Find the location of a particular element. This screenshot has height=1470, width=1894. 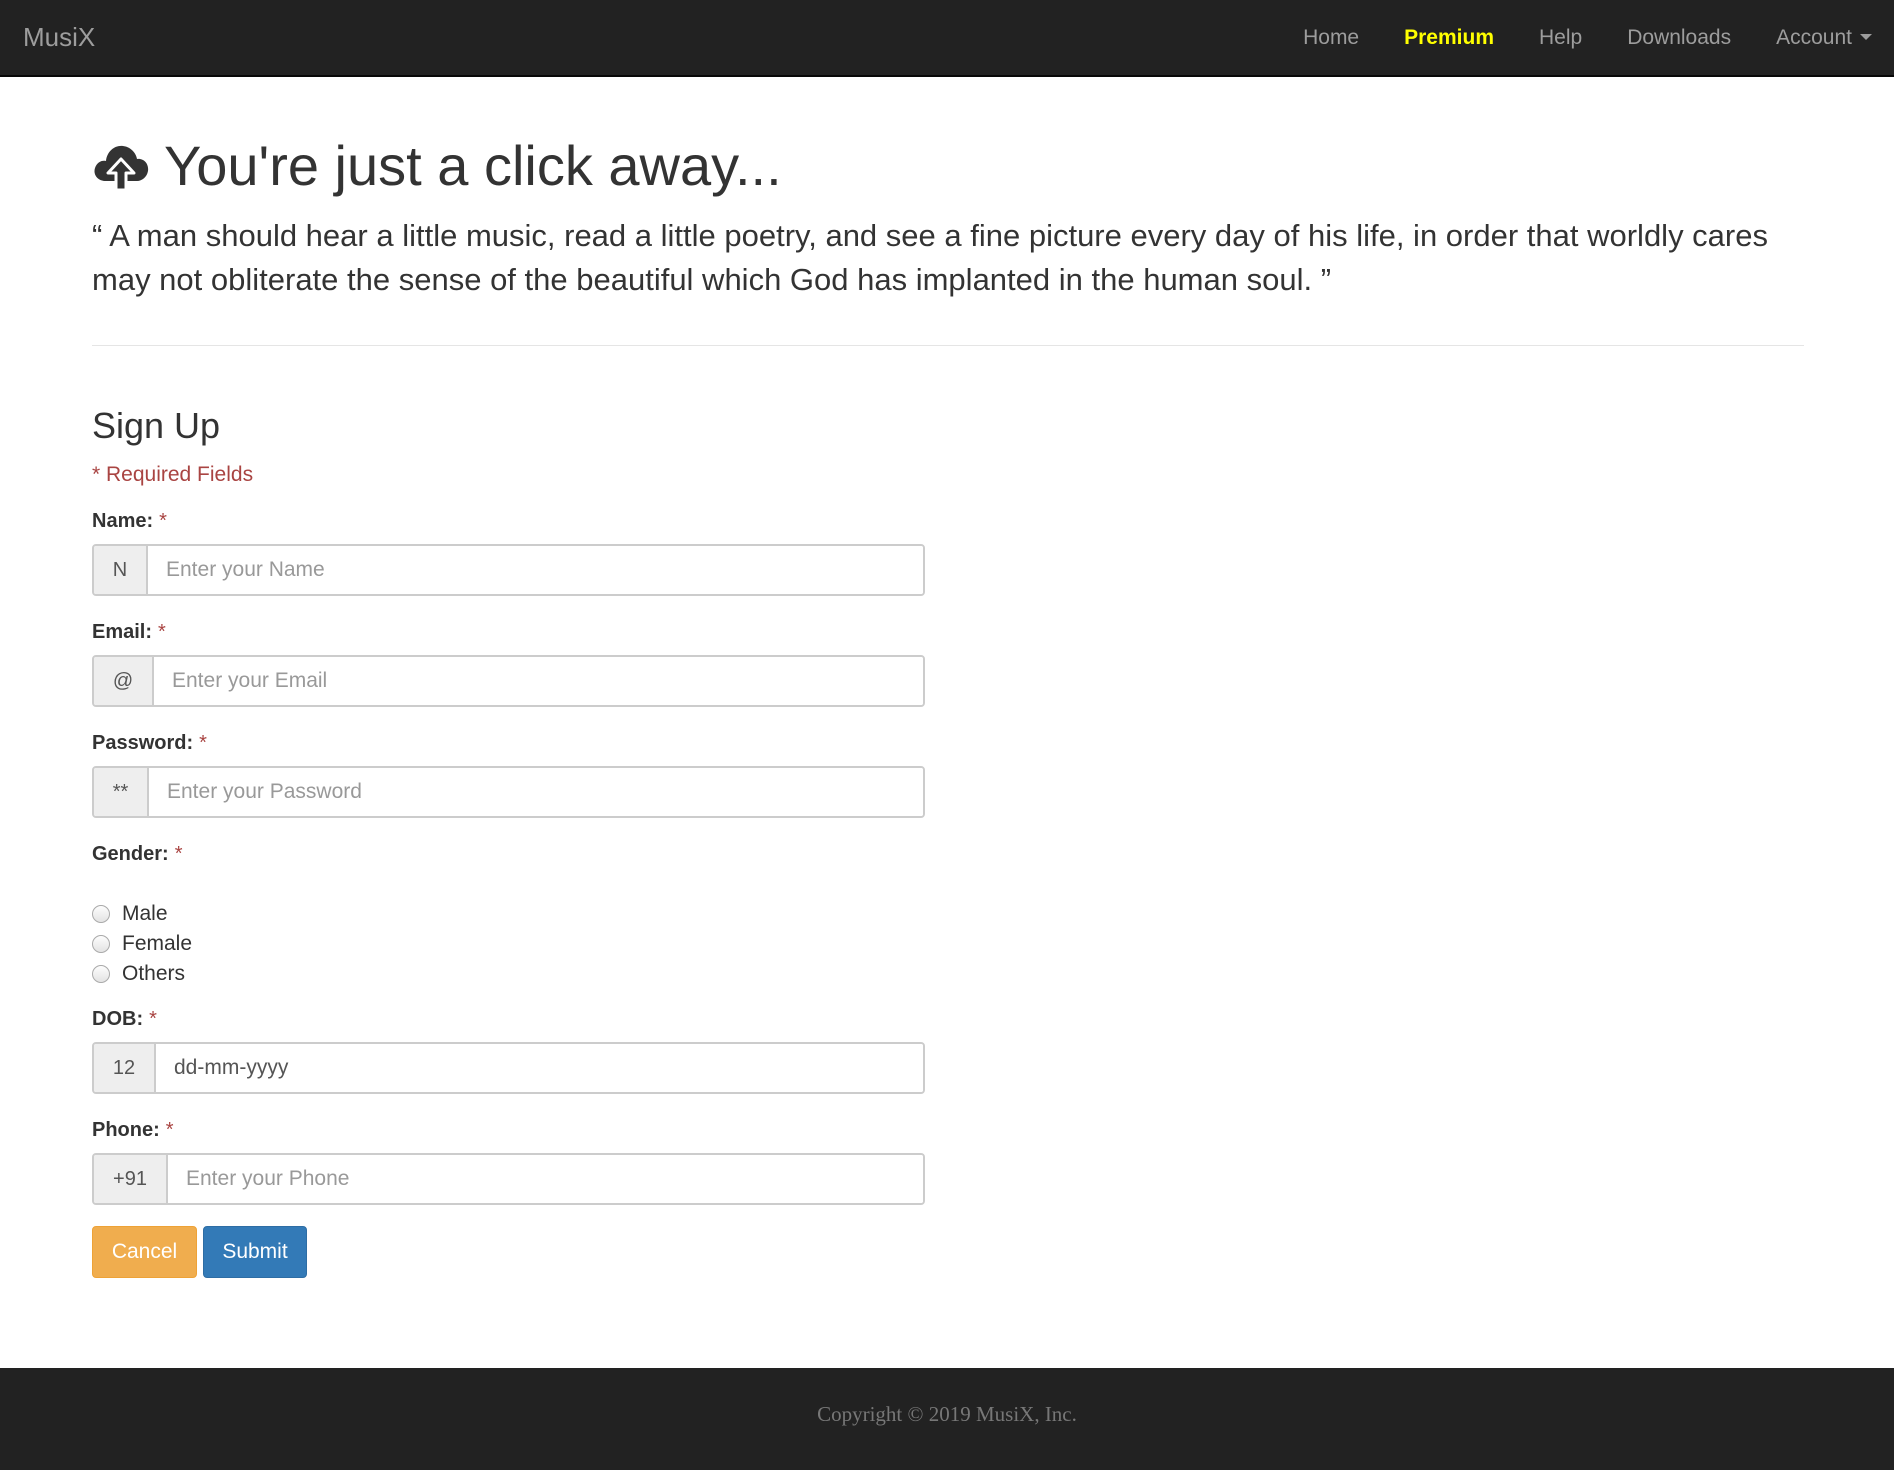

password-input is located at coordinates (536, 792).